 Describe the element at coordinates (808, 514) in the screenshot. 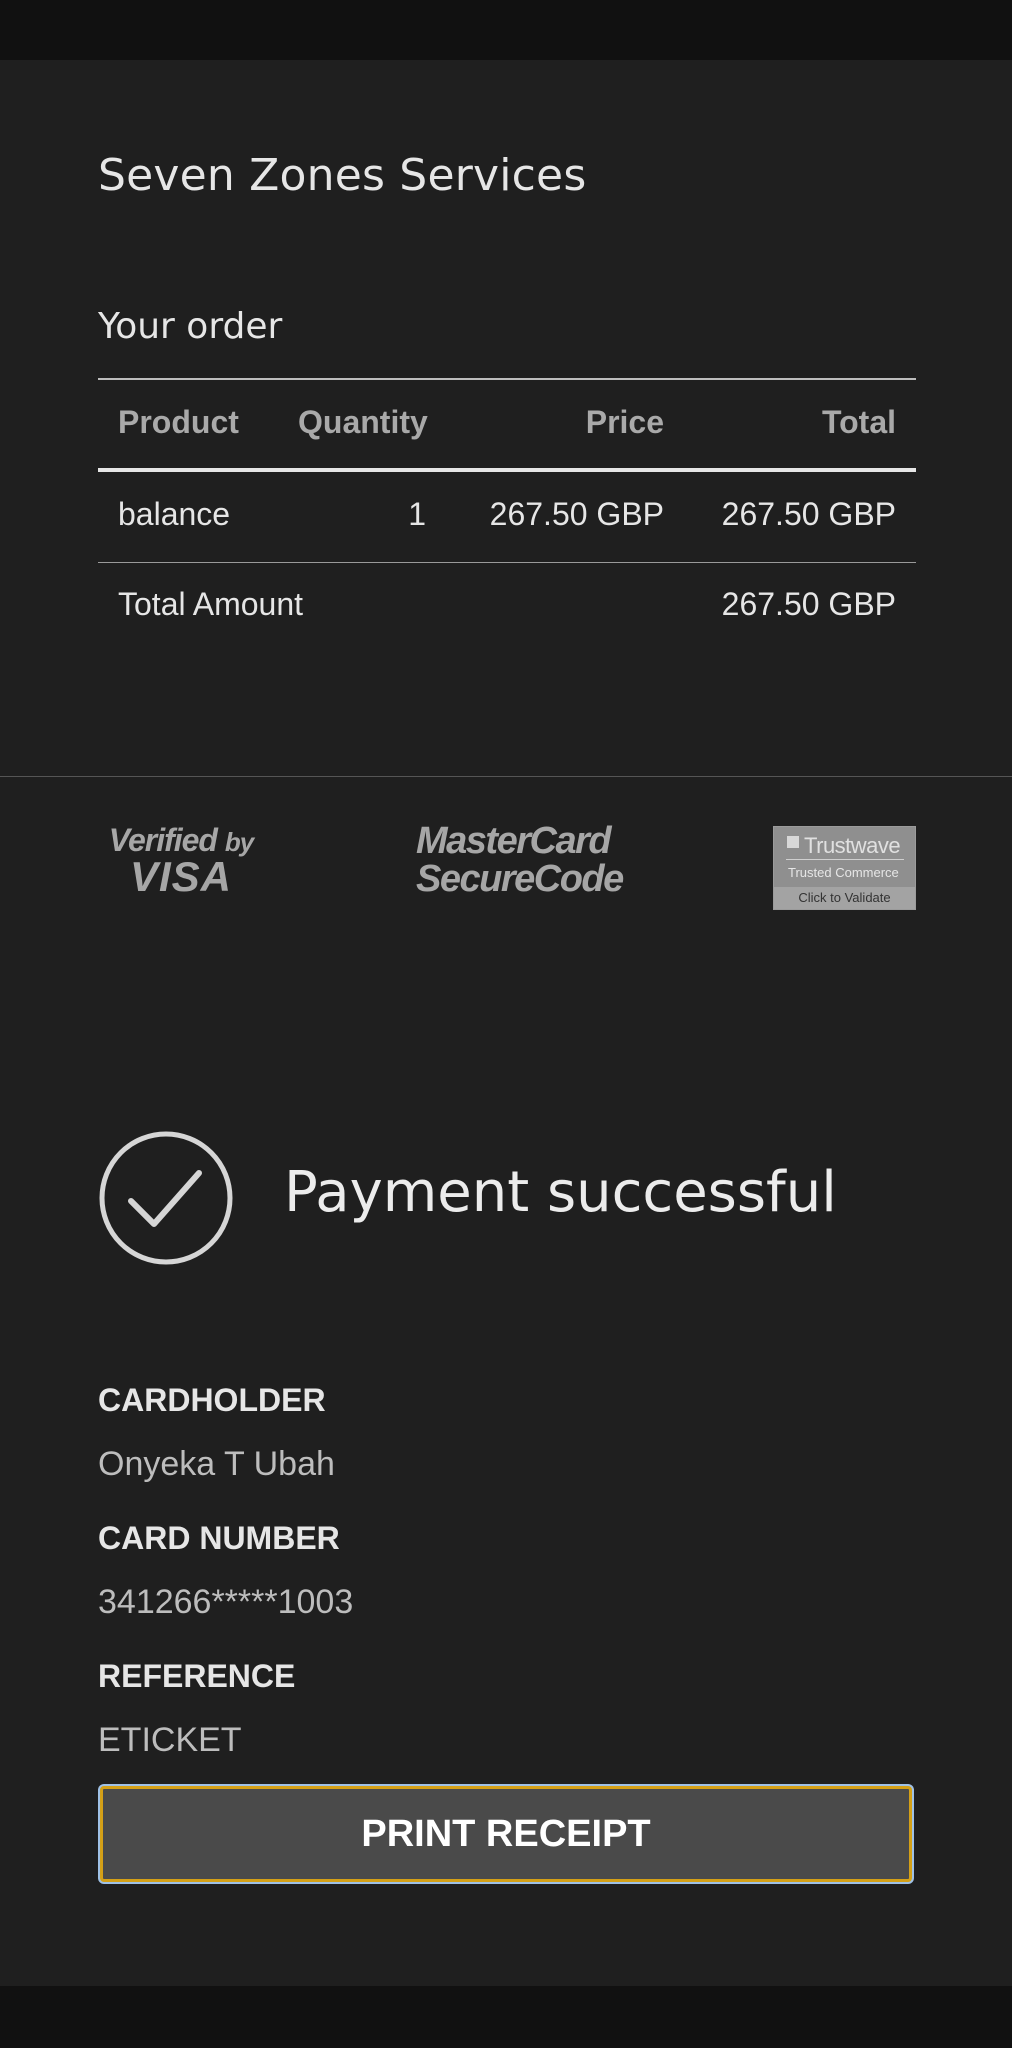

I see `row-total: 267.50 GBP` at that location.